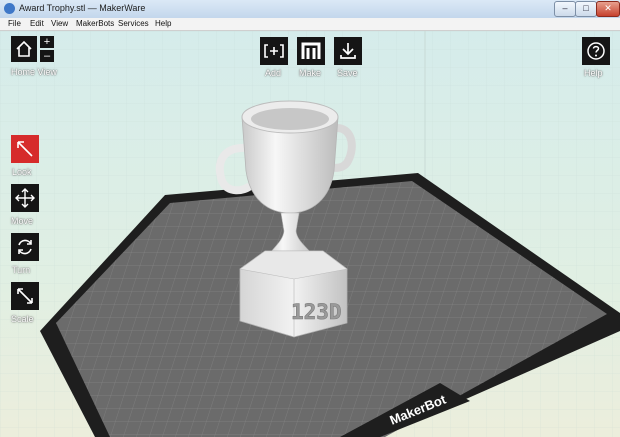  I want to click on add-button, so click(274, 51).